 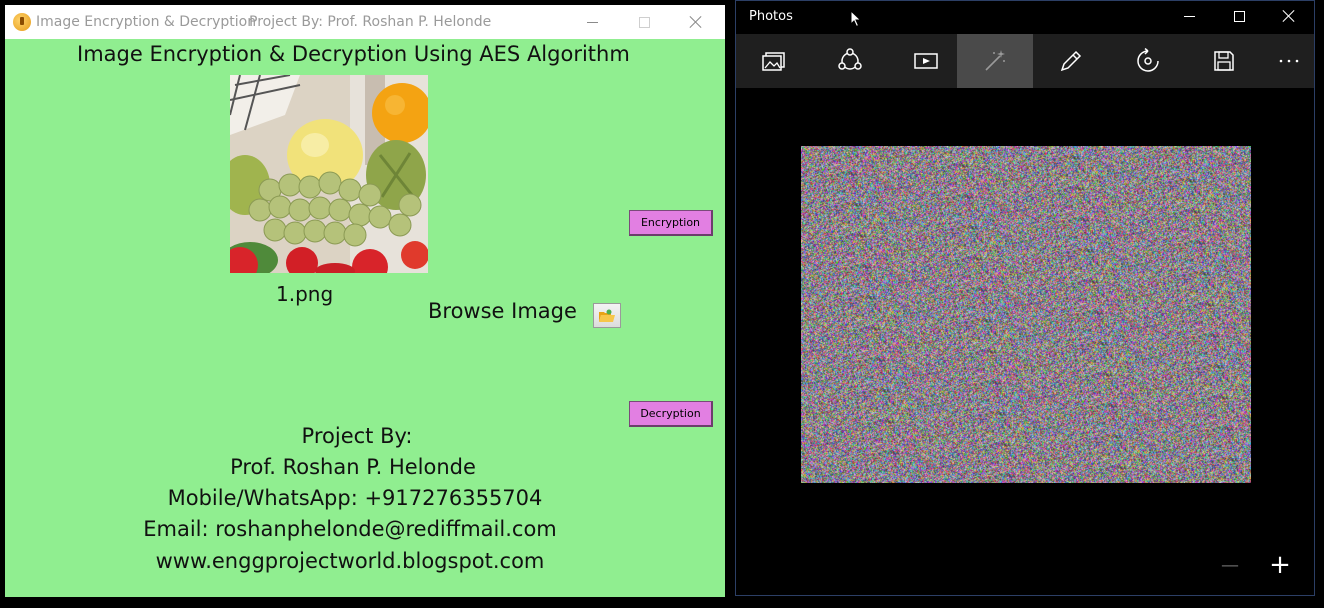 I want to click on share-button, so click(x=850, y=61).